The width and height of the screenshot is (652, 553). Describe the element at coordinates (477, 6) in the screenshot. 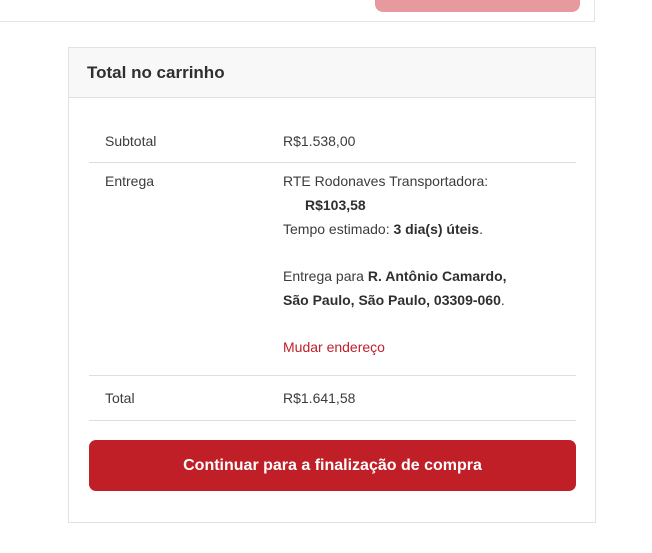

I see `previous-button-edge` at that location.